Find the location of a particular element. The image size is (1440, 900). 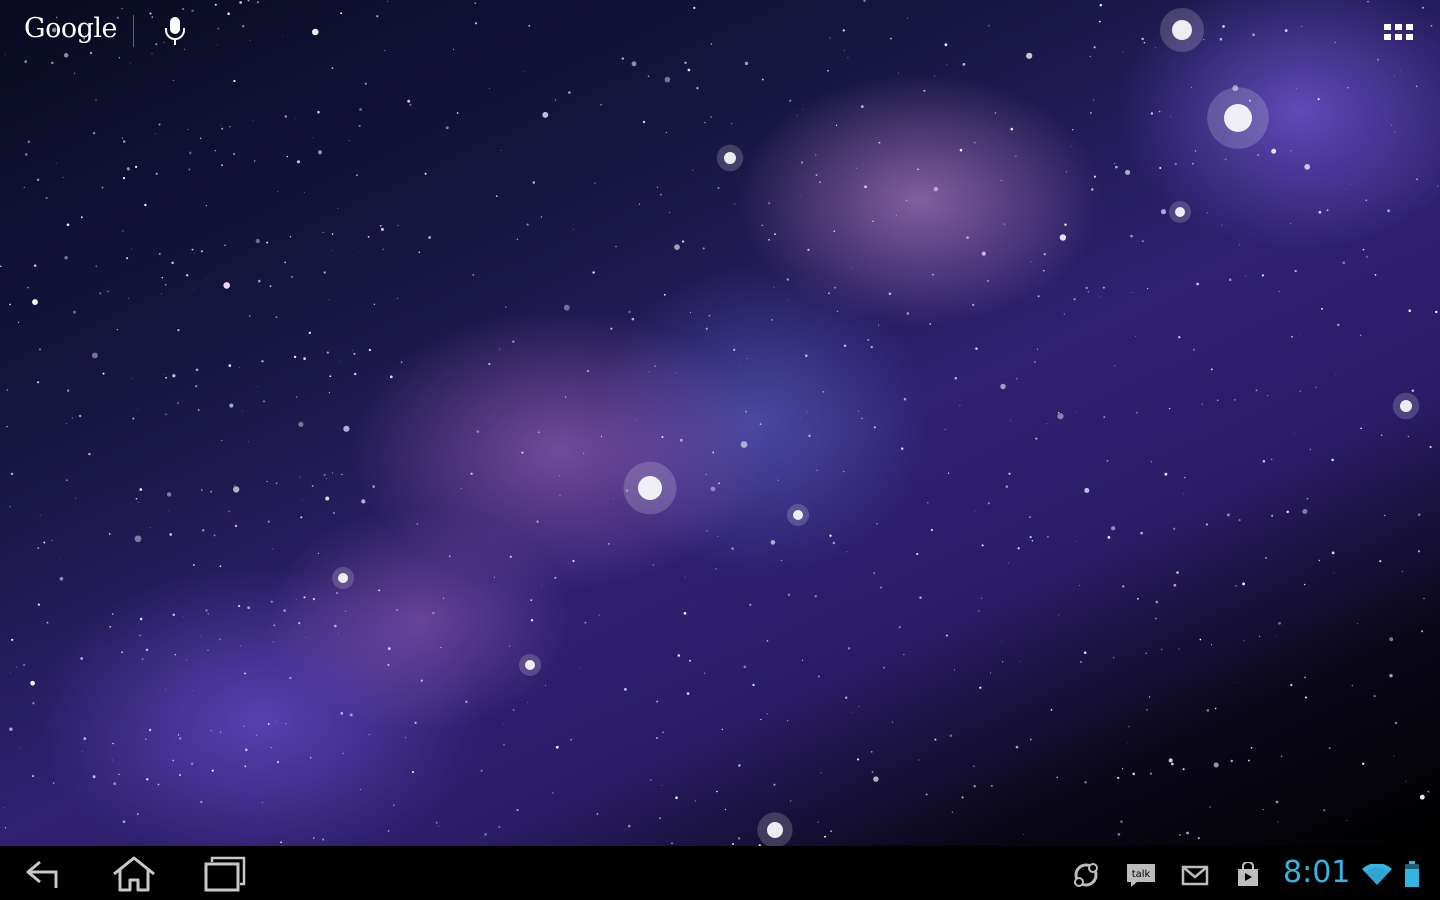

system-bar: talk is located at coordinates (720, 873).